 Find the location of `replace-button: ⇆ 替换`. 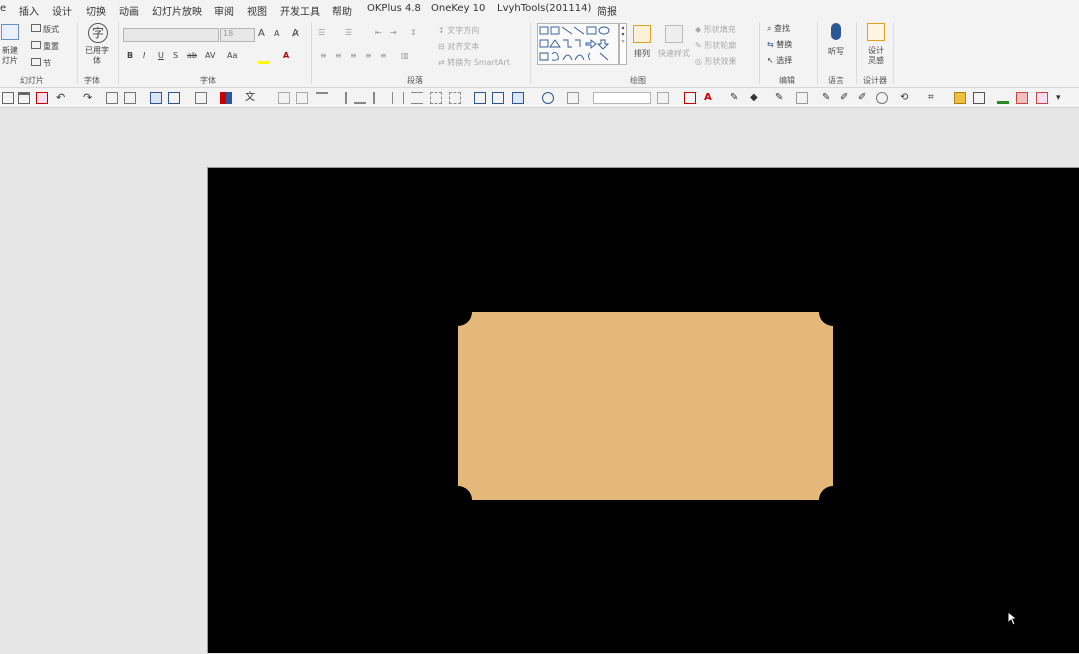

replace-button: ⇆ 替换 is located at coordinates (779, 44).